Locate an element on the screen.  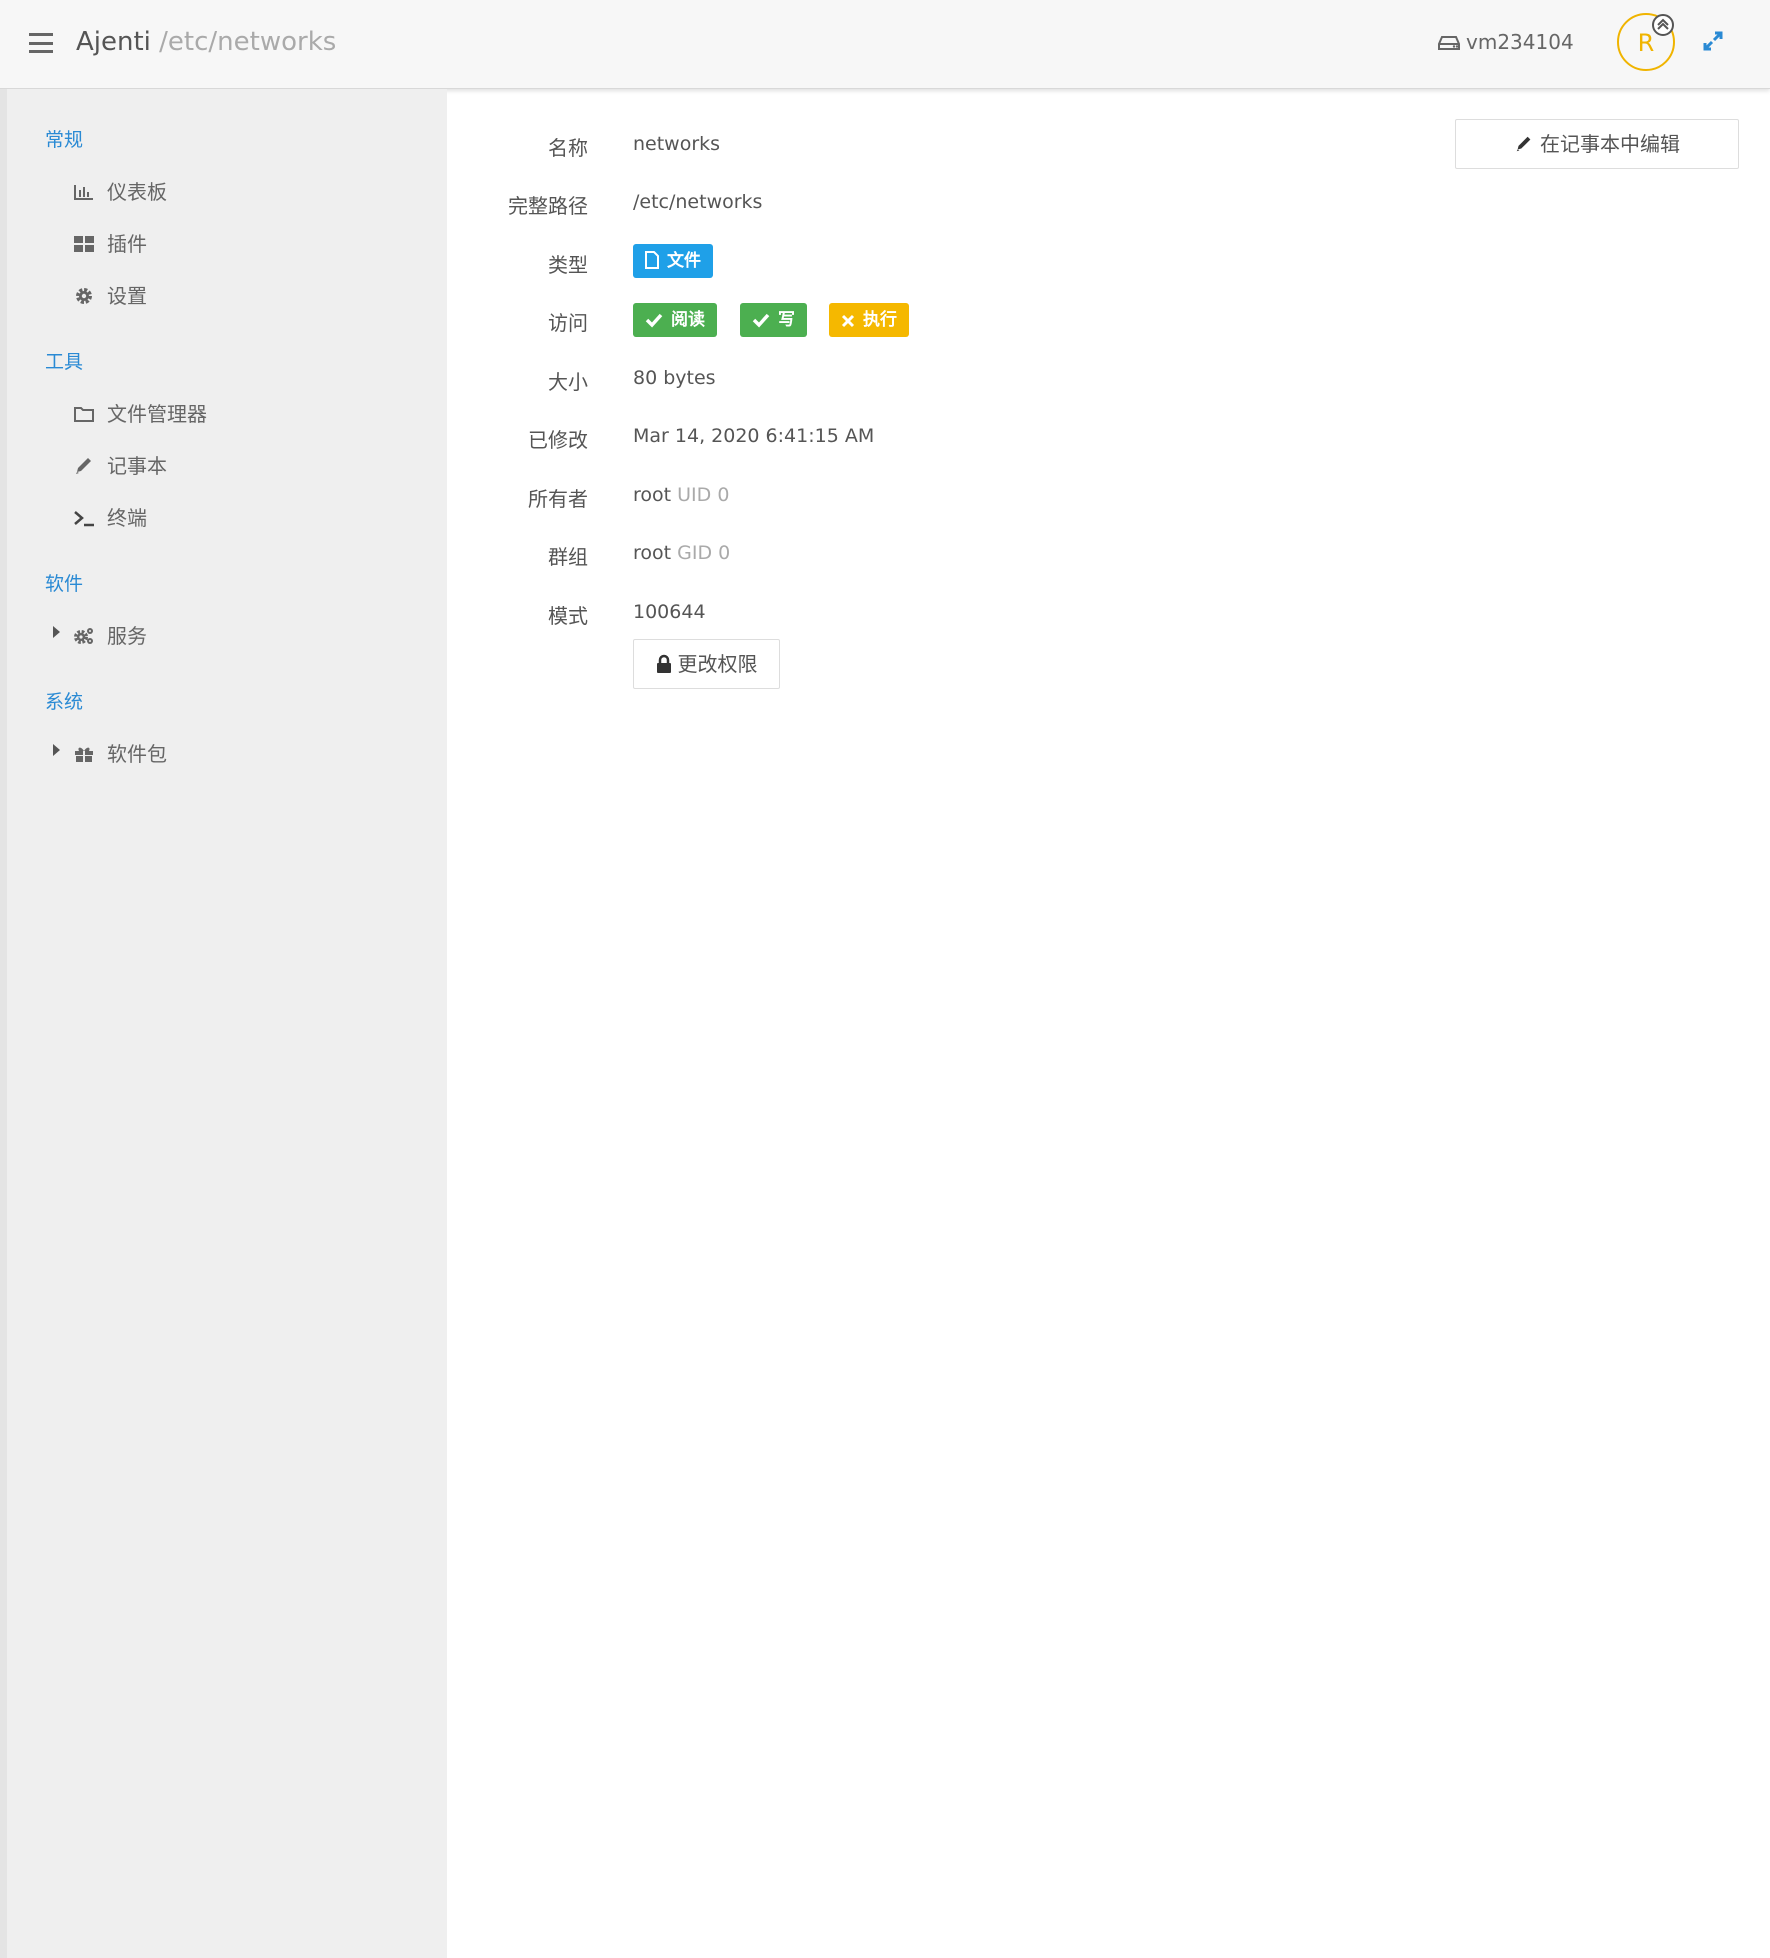
read-badge-label: 阅读 is located at coordinates (688, 320).